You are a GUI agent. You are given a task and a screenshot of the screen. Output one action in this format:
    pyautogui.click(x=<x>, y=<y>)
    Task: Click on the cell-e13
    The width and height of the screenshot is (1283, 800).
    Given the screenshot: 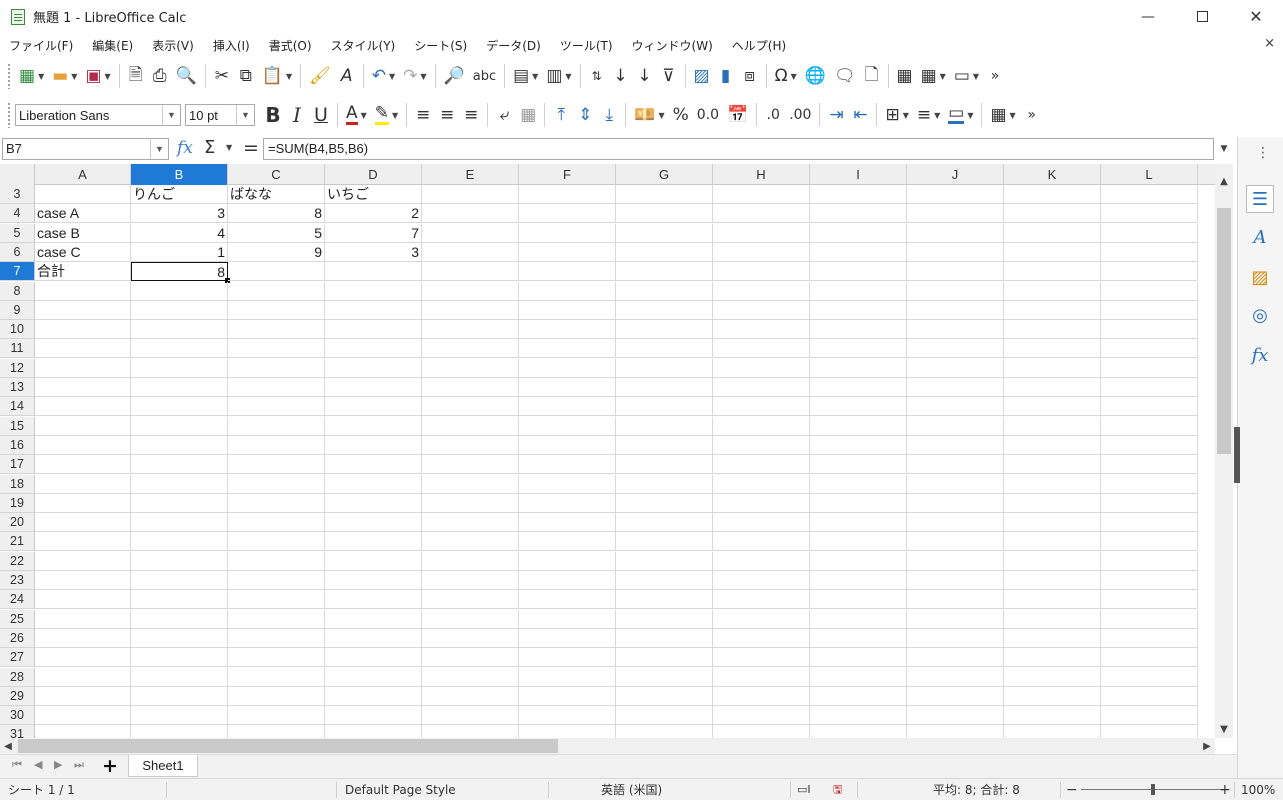 What is the action you would take?
    pyautogui.click(x=470, y=387)
    